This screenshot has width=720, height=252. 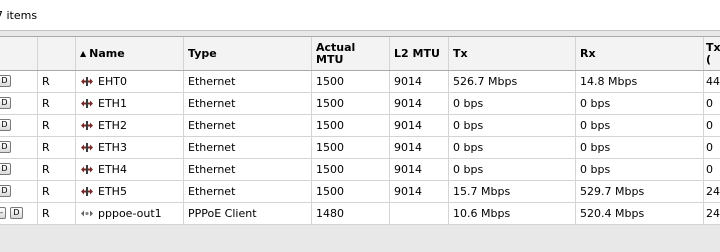 I want to click on header-l2-mtu-label: L2 MTU, so click(x=417, y=53).